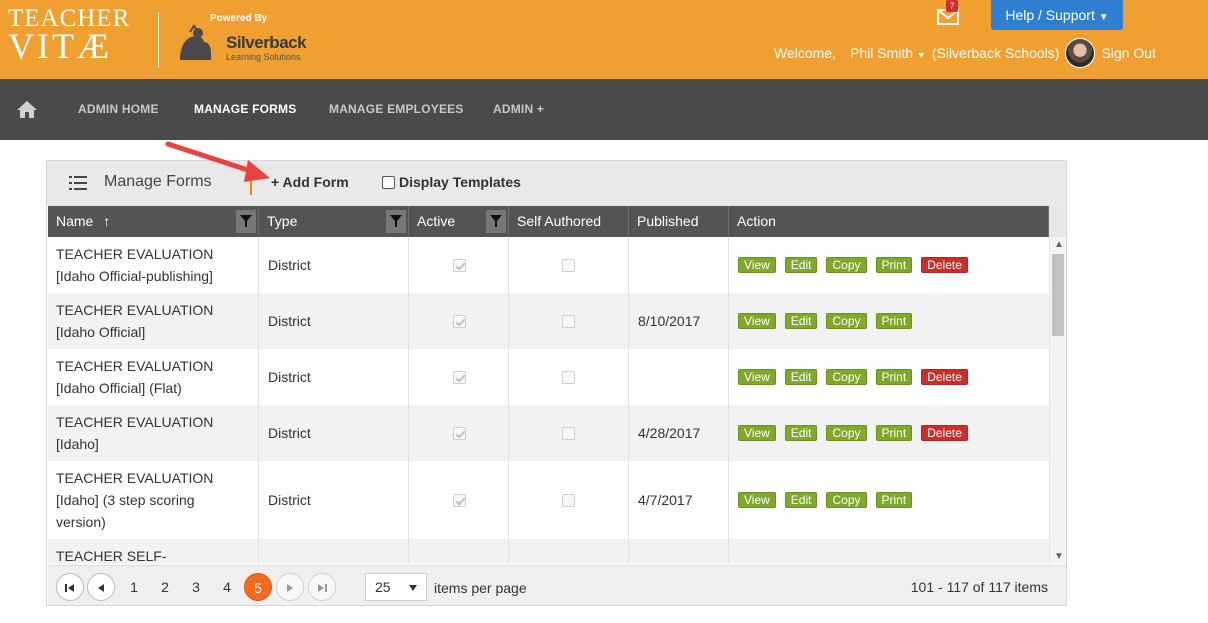  Describe the element at coordinates (266, 42) in the screenshot. I see `silverback-brand-name: Silverback` at that location.